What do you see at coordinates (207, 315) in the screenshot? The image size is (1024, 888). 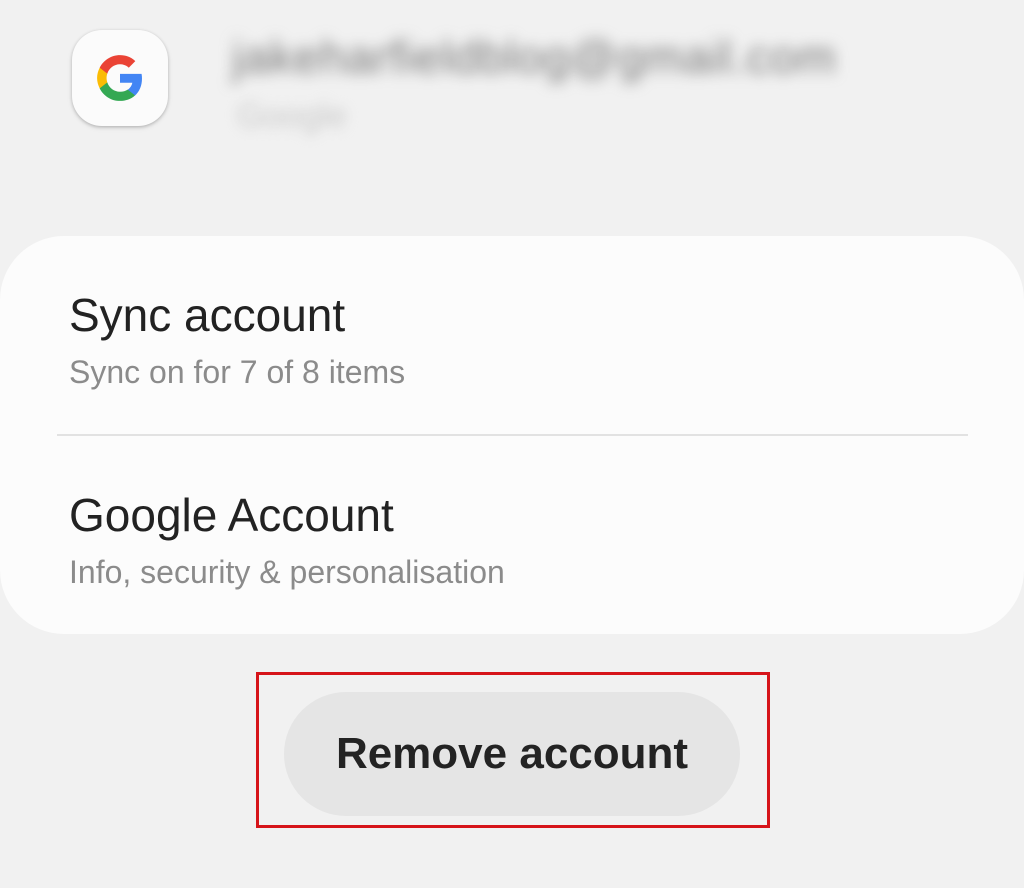 I see `sync-account-title: Sync account` at bounding box center [207, 315].